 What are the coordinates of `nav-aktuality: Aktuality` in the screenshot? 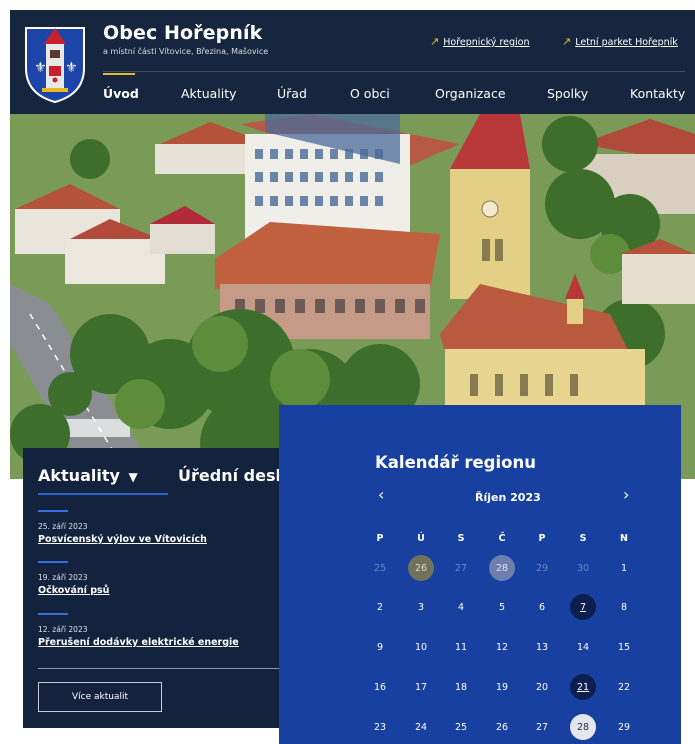 It's located at (209, 93).